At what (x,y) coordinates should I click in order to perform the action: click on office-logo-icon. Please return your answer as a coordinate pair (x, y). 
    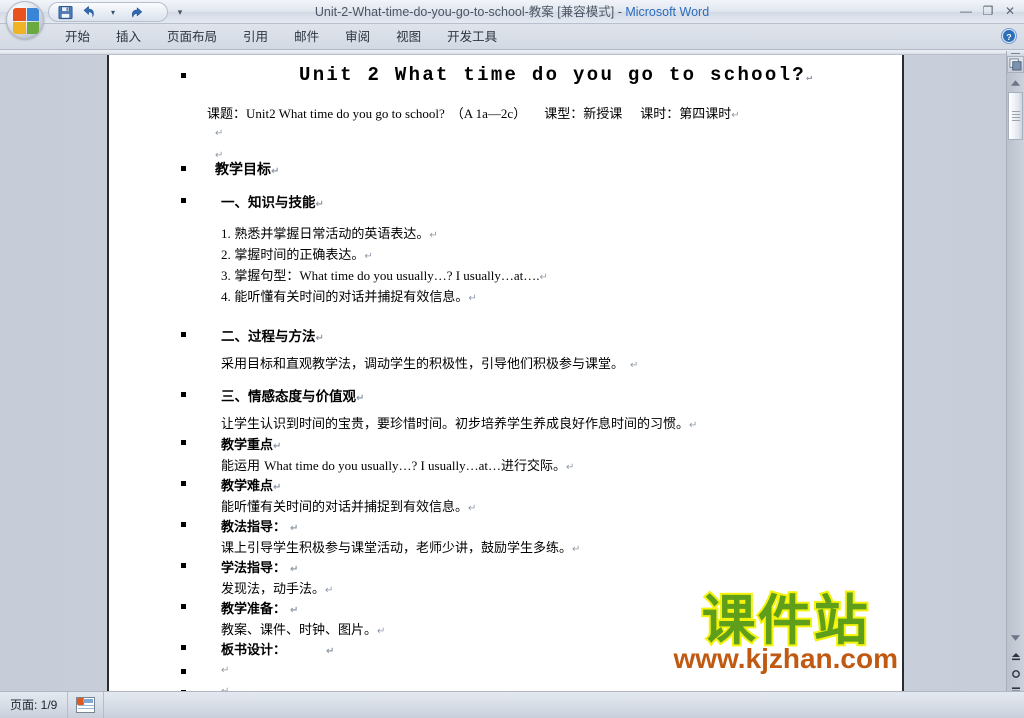
    Looking at the image, I should click on (26, 21).